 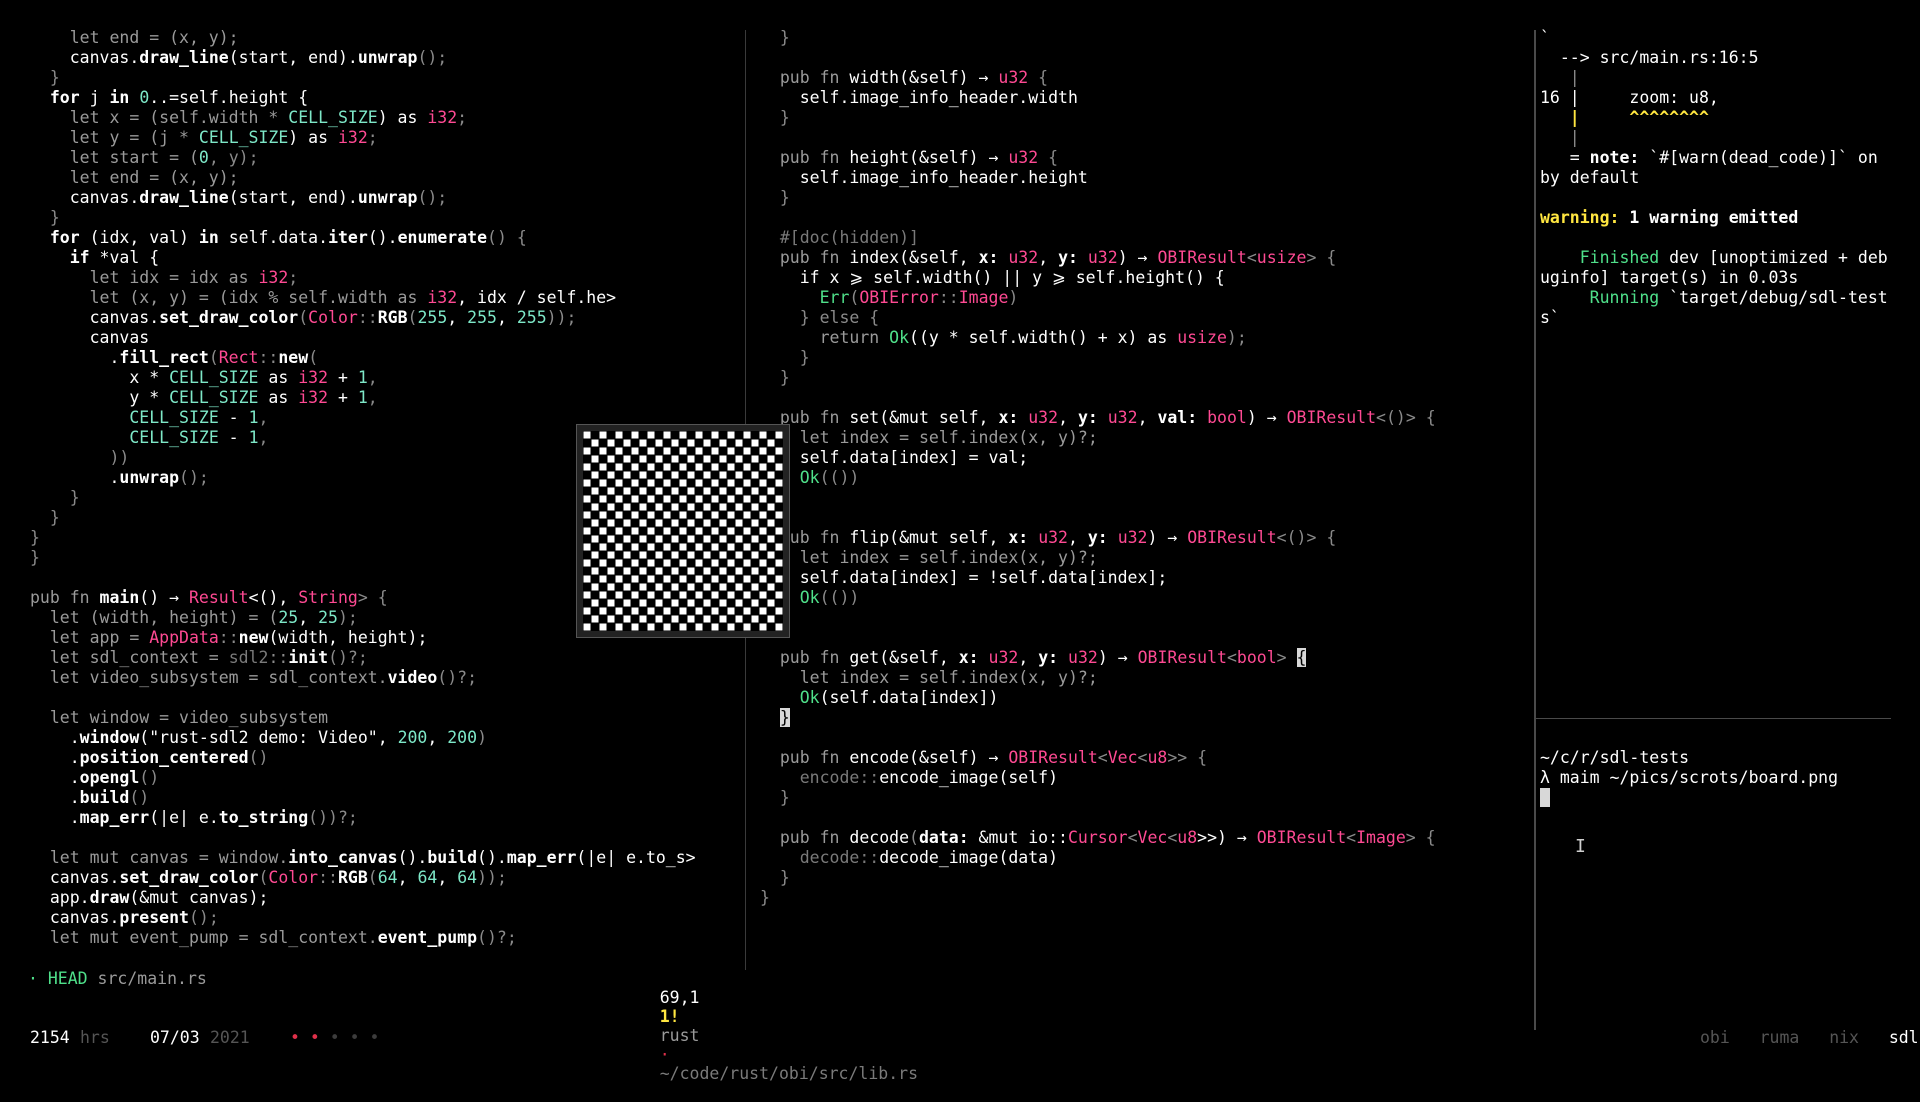 I want to click on tmux-window-ruma: ruma, so click(x=1780, y=1037).